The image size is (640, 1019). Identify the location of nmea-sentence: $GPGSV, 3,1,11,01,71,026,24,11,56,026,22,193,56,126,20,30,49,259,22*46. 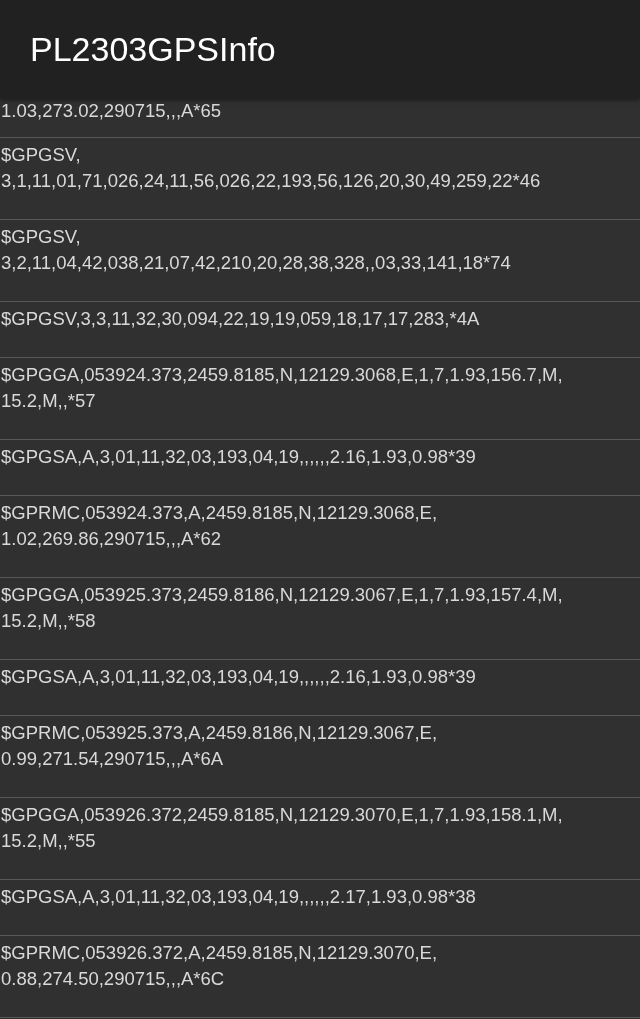
(271, 168).